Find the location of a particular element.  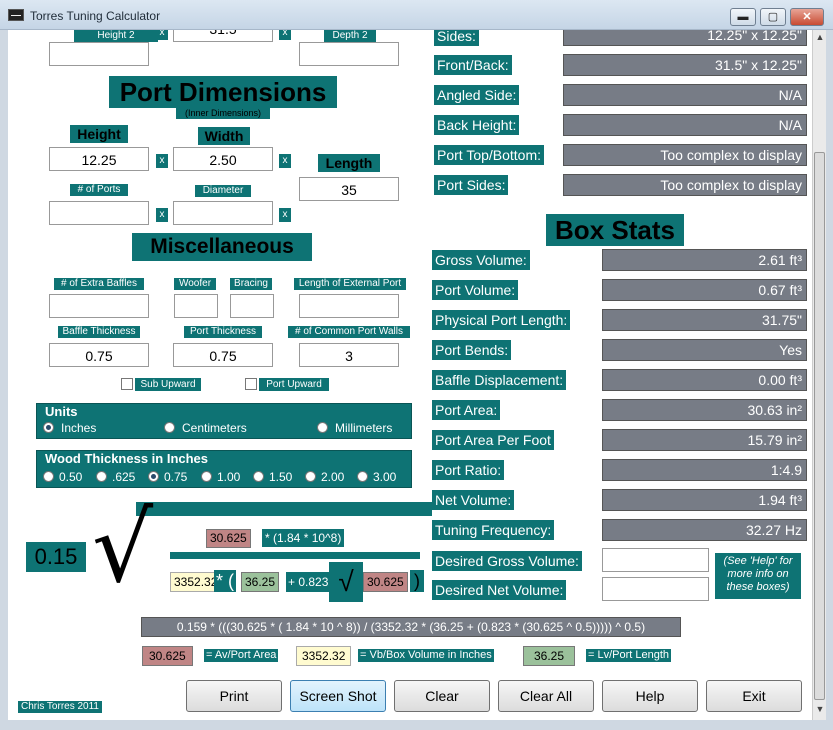

print-button: Print is located at coordinates (234, 696).